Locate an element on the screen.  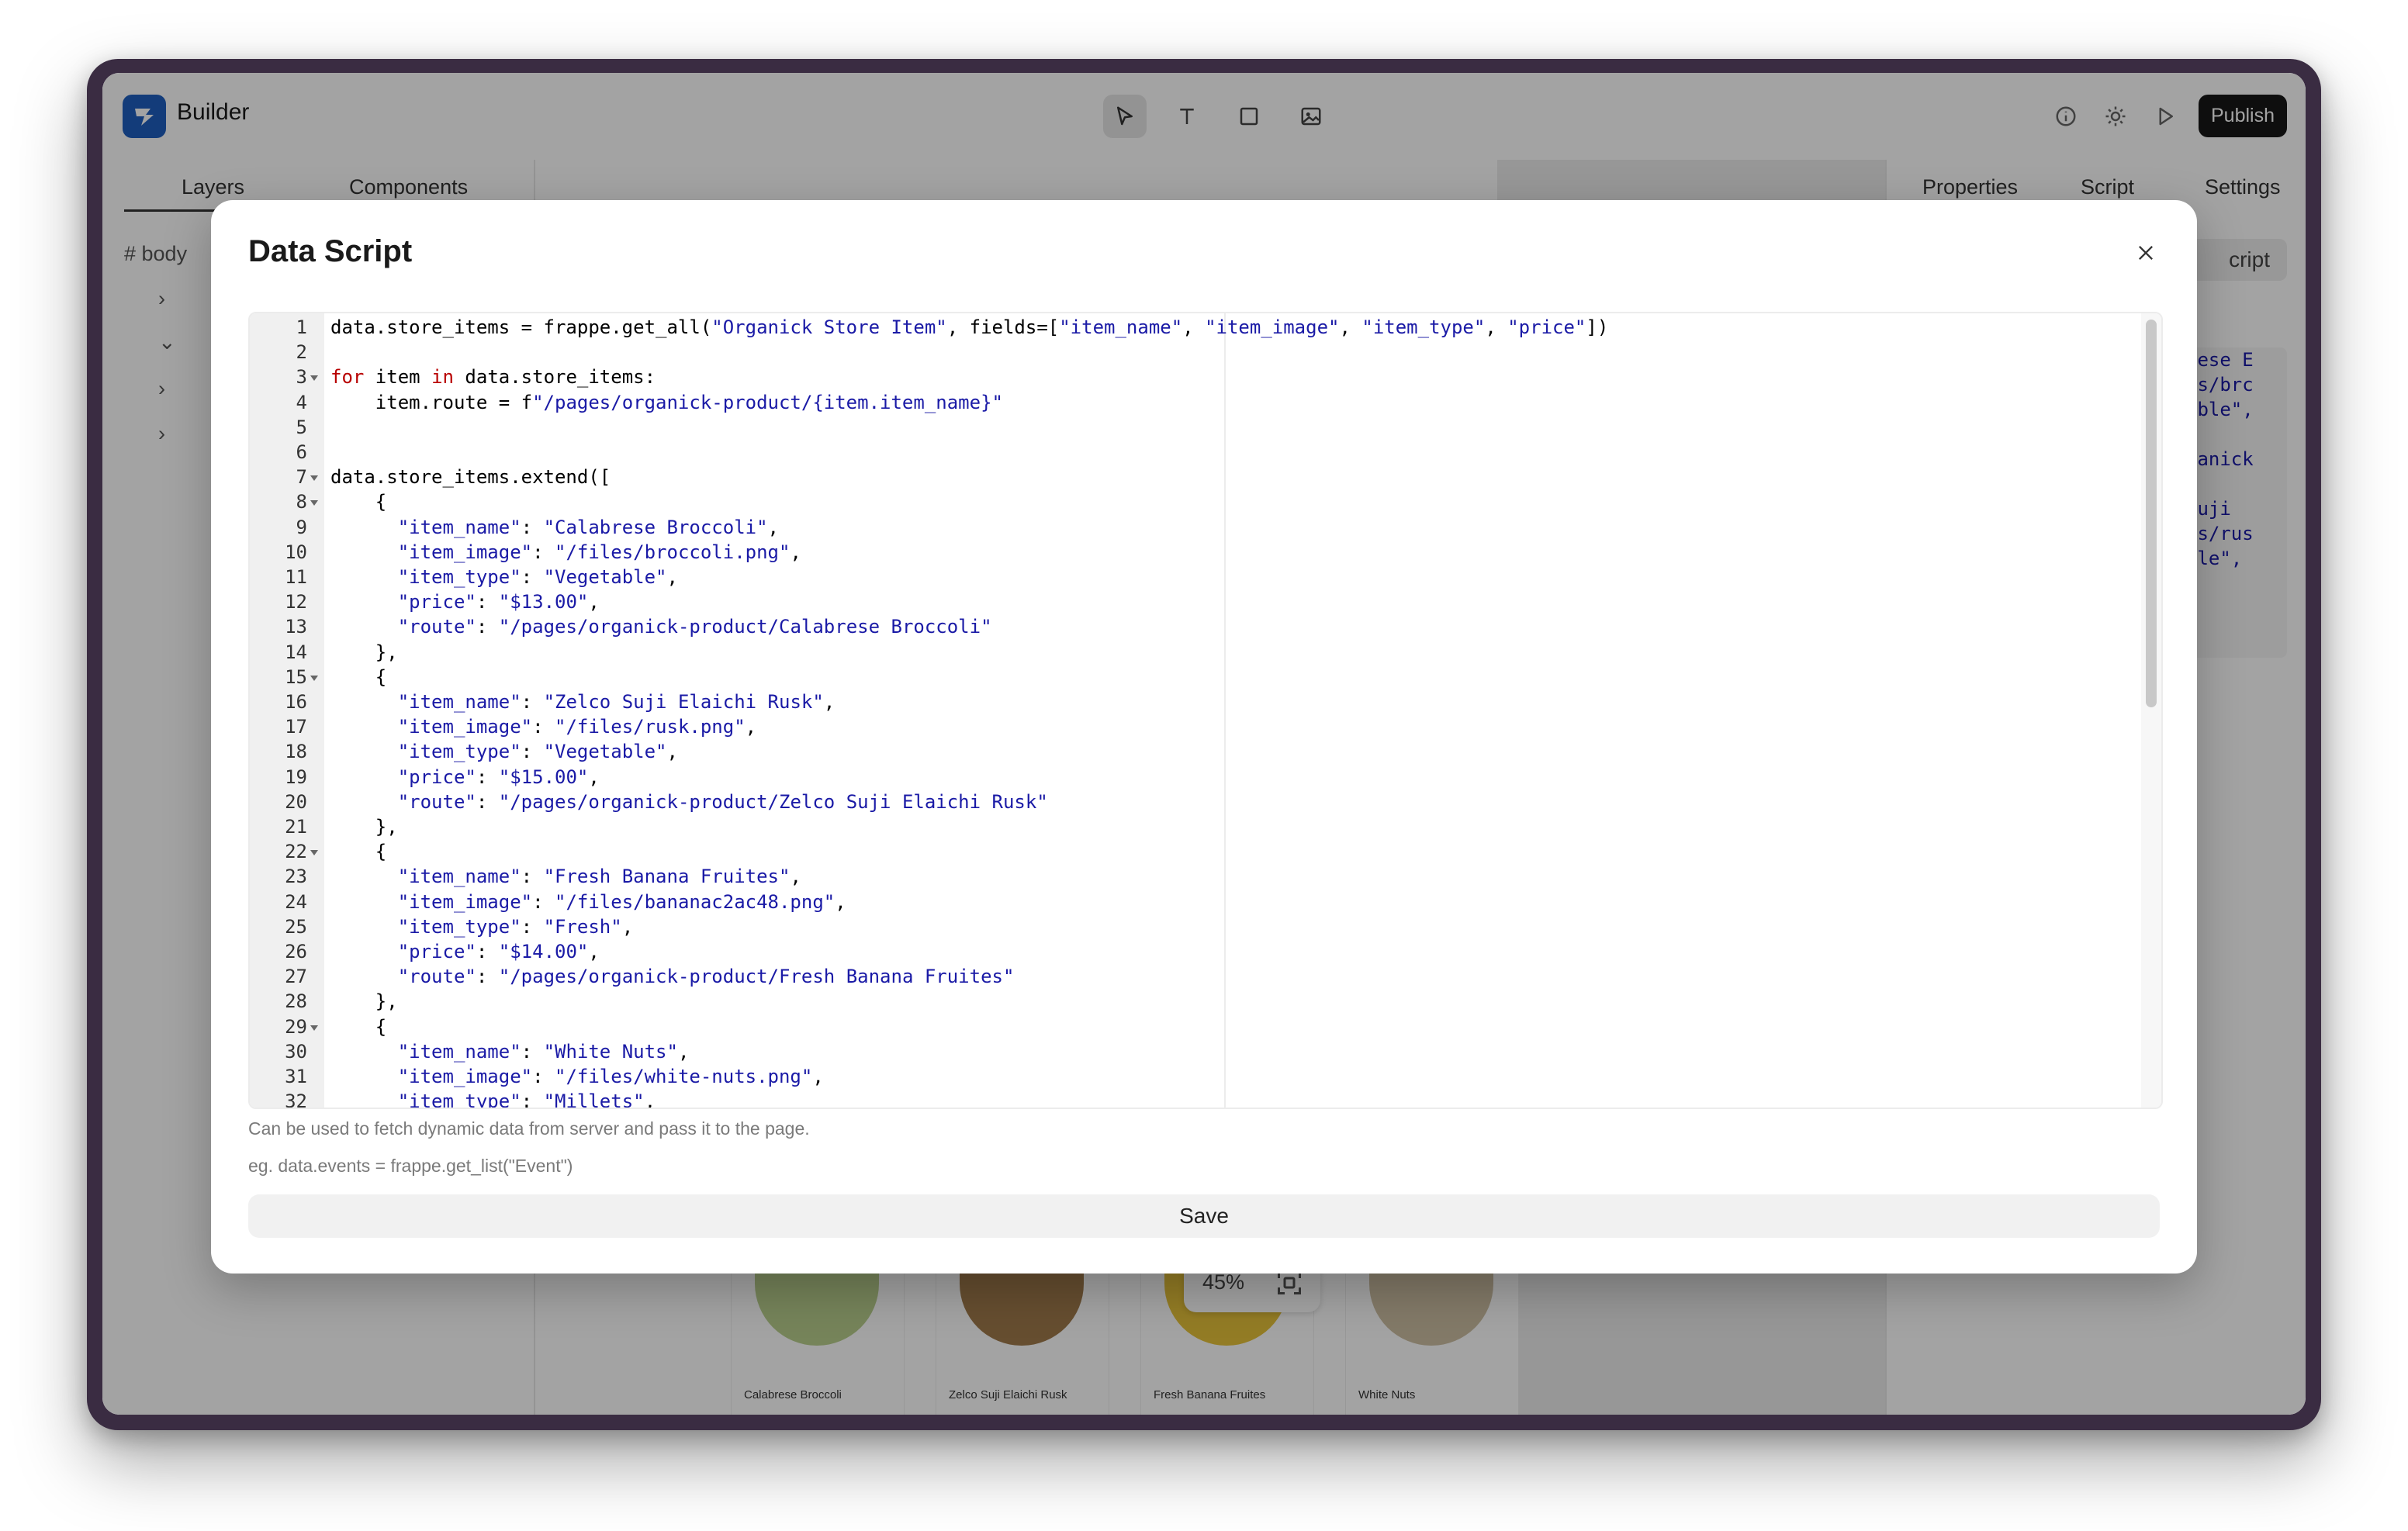
line-number: 18 is located at coordinates (296, 752).